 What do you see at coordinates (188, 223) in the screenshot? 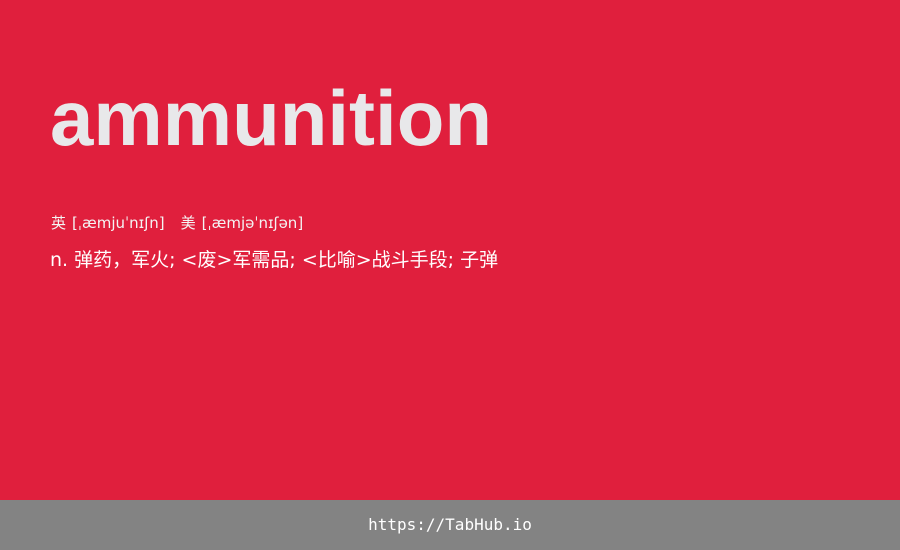
I see `us-label: 美` at bounding box center [188, 223].